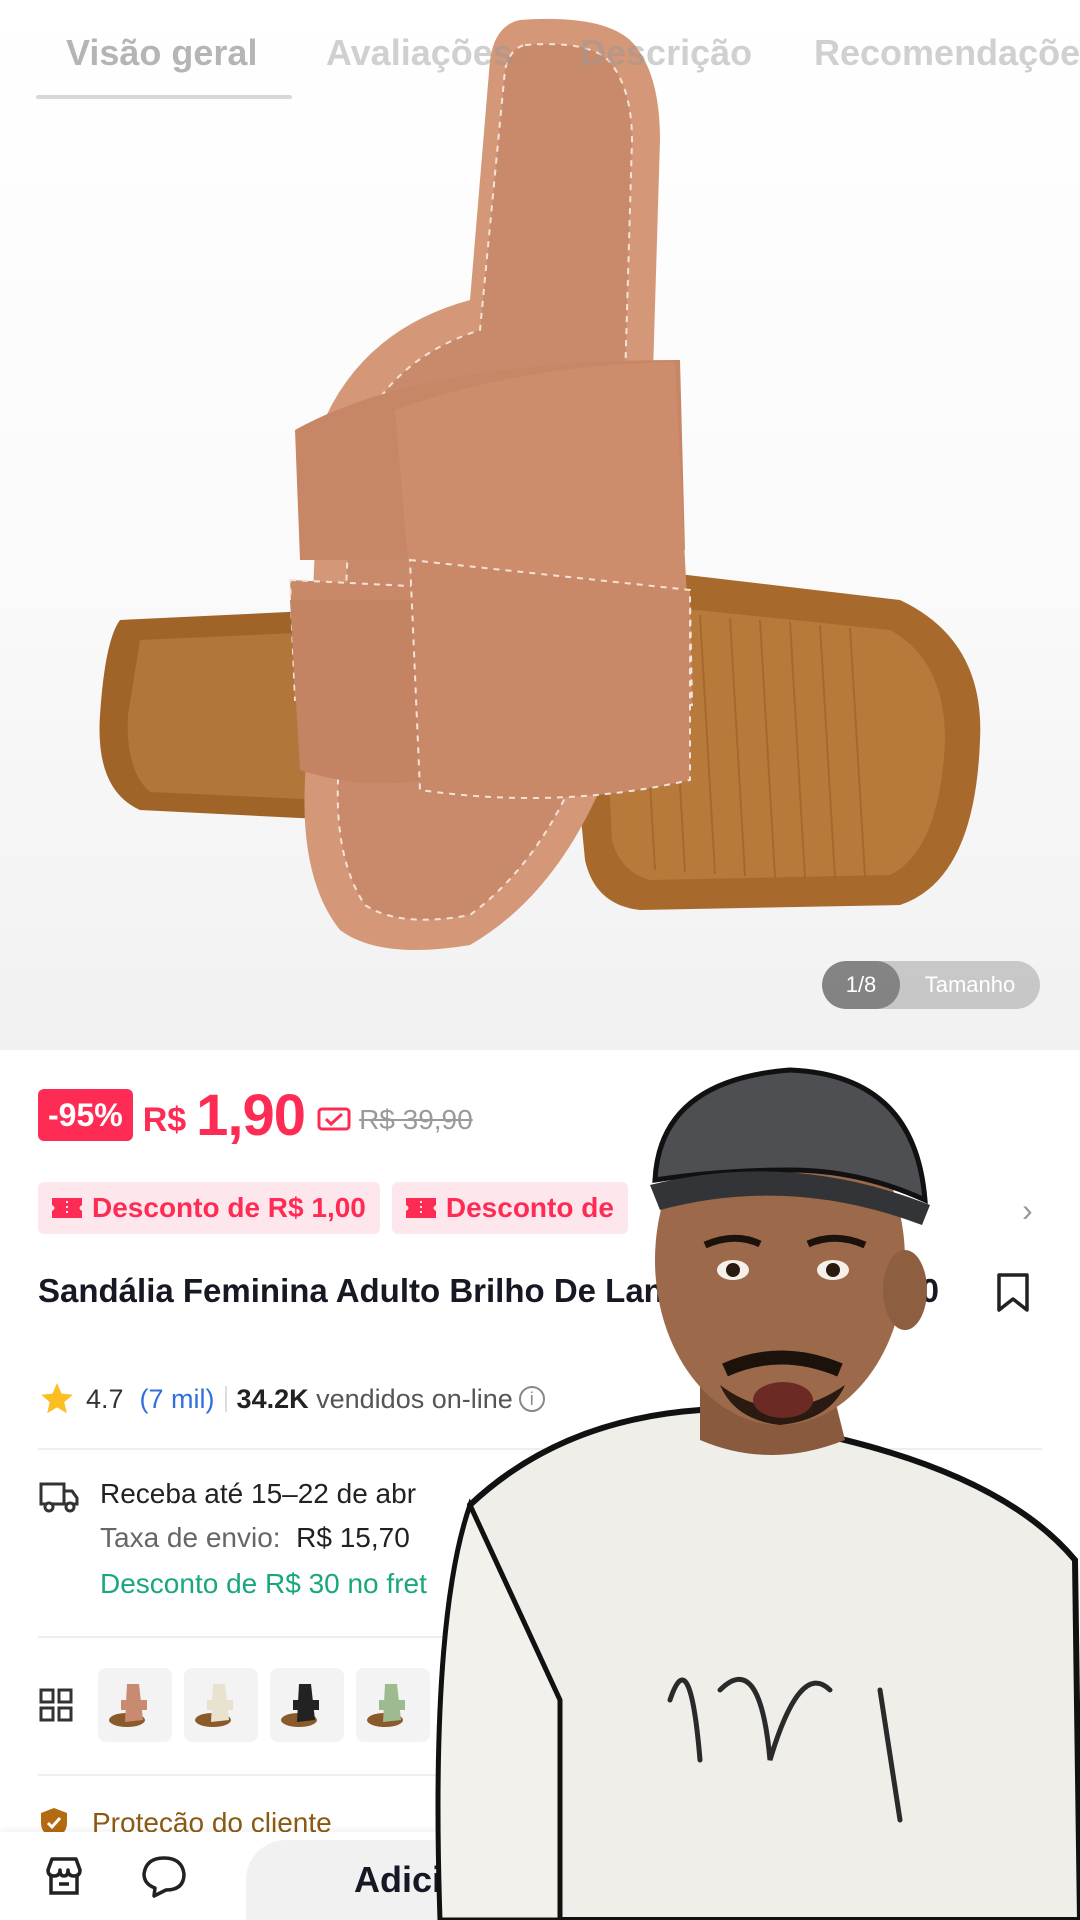 This screenshot has width=1080, height=1920. Describe the element at coordinates (190, 1537) in the screenshot. I see `shipping-fee-label: Taxa de envio:` at that location.